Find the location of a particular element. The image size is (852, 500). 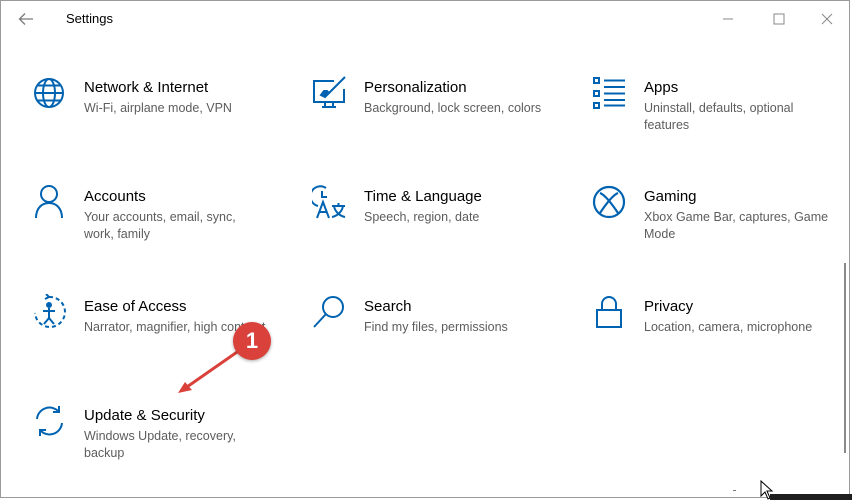

scrollbar-thumb is located at coordinates (845, 358).